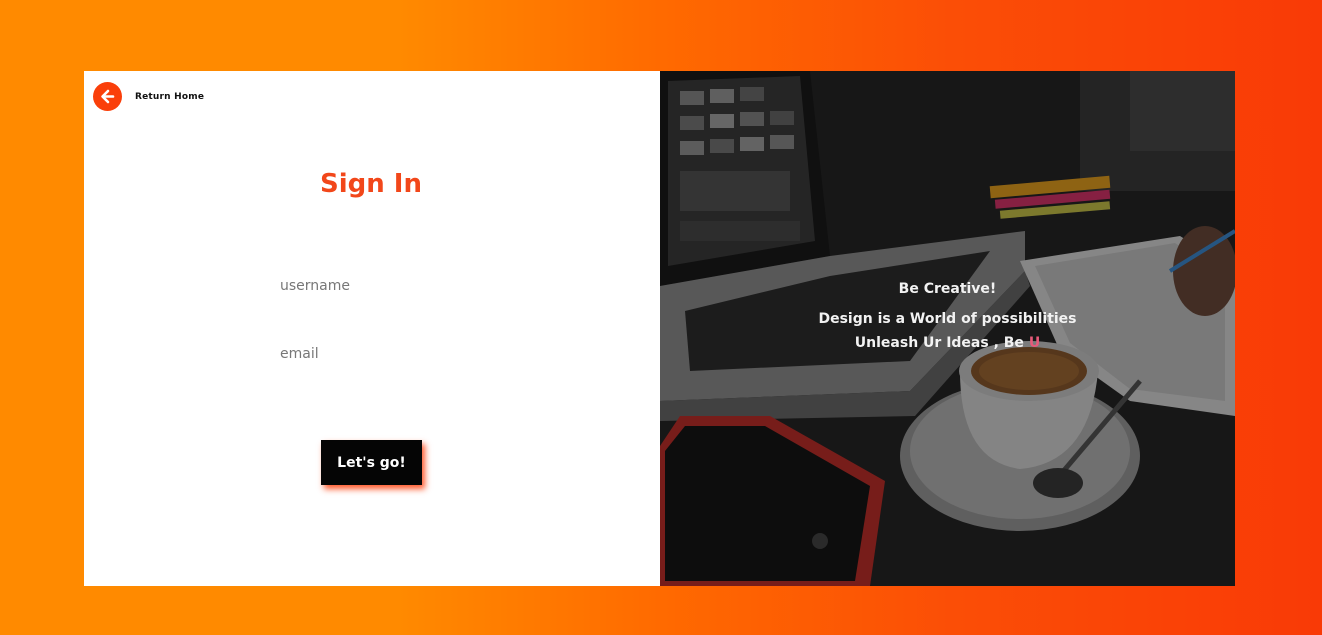 This screenshot has width=1322, height=635. Describe the element at coordinates (169, 97) in the screenshot. I see `return-home-label: Return Home` at that location.